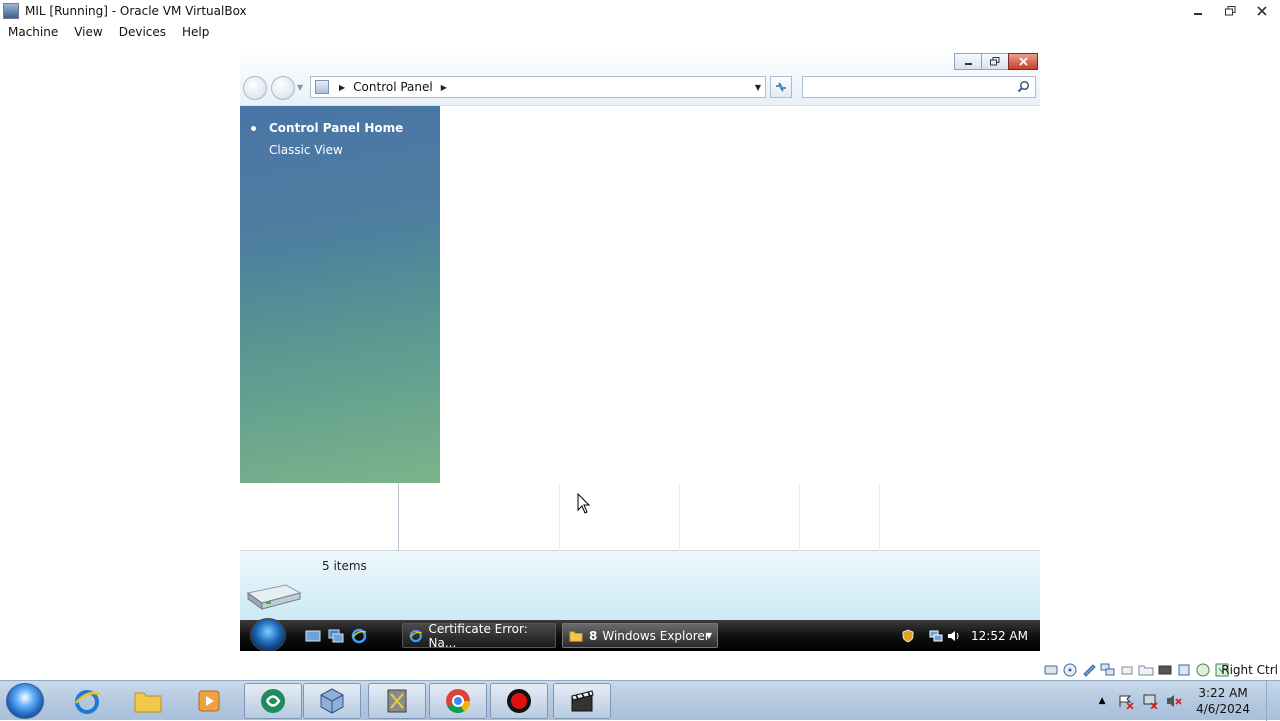 This screenshot has width=1280, height=721. I want to click on folder-icon, so click(148, 702).